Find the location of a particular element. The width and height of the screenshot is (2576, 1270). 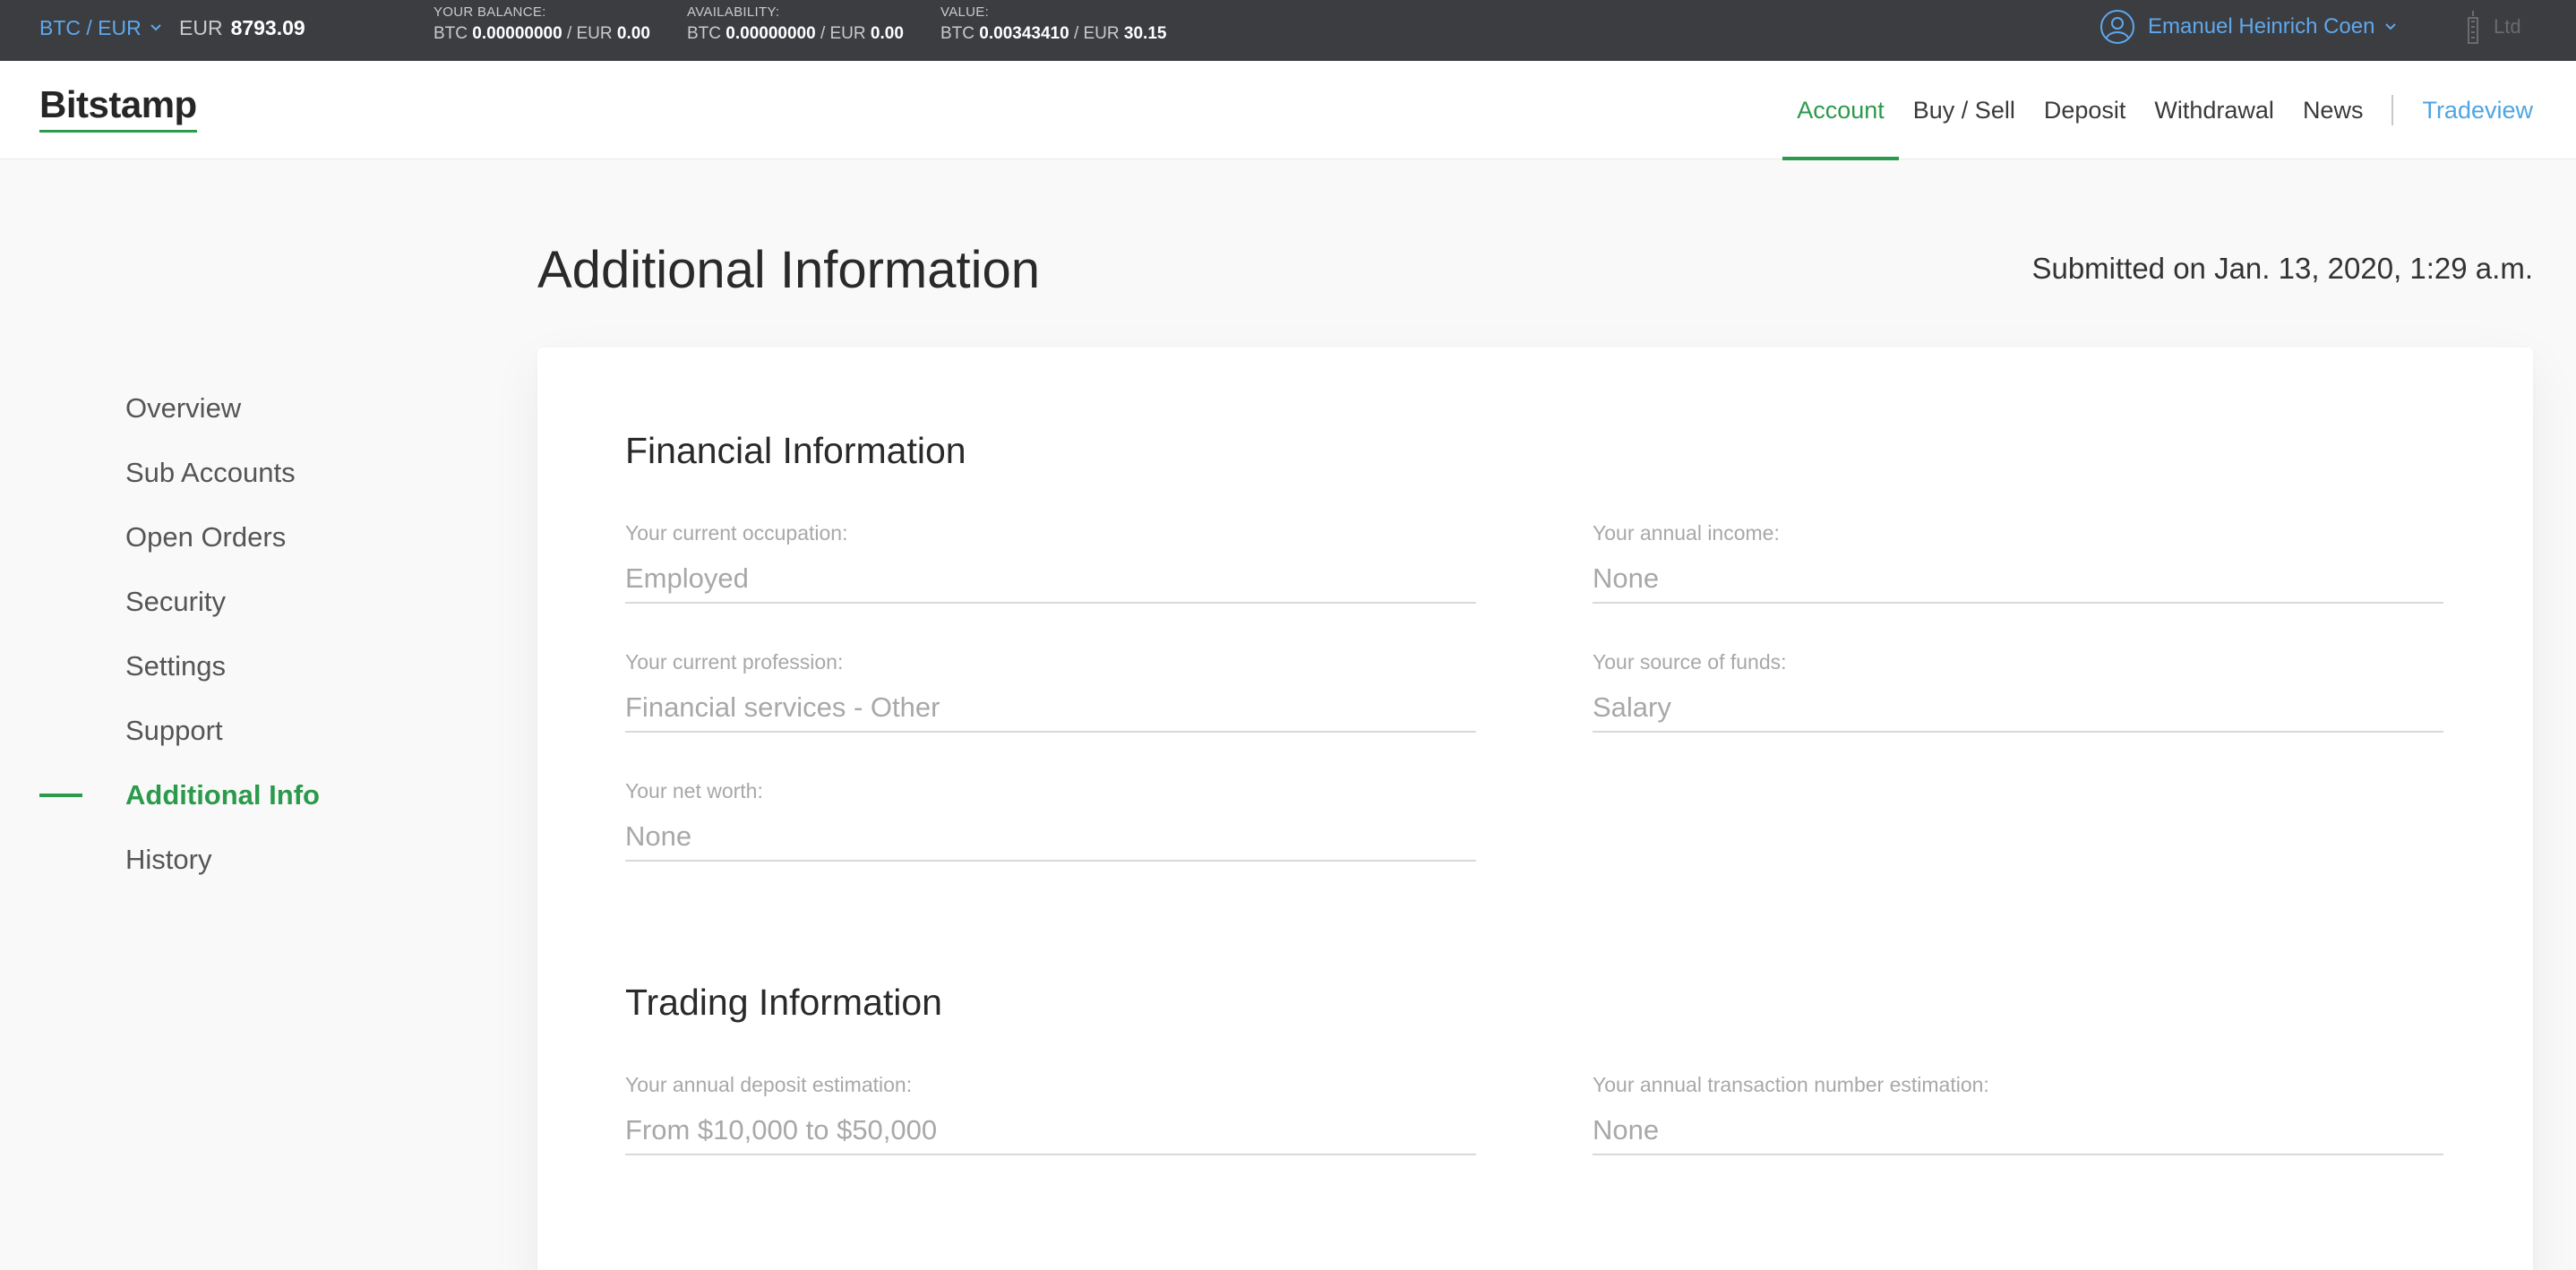

balance-value: BTC 0.00000000 / EUR 0.00 is located at coordinates (542, 34).